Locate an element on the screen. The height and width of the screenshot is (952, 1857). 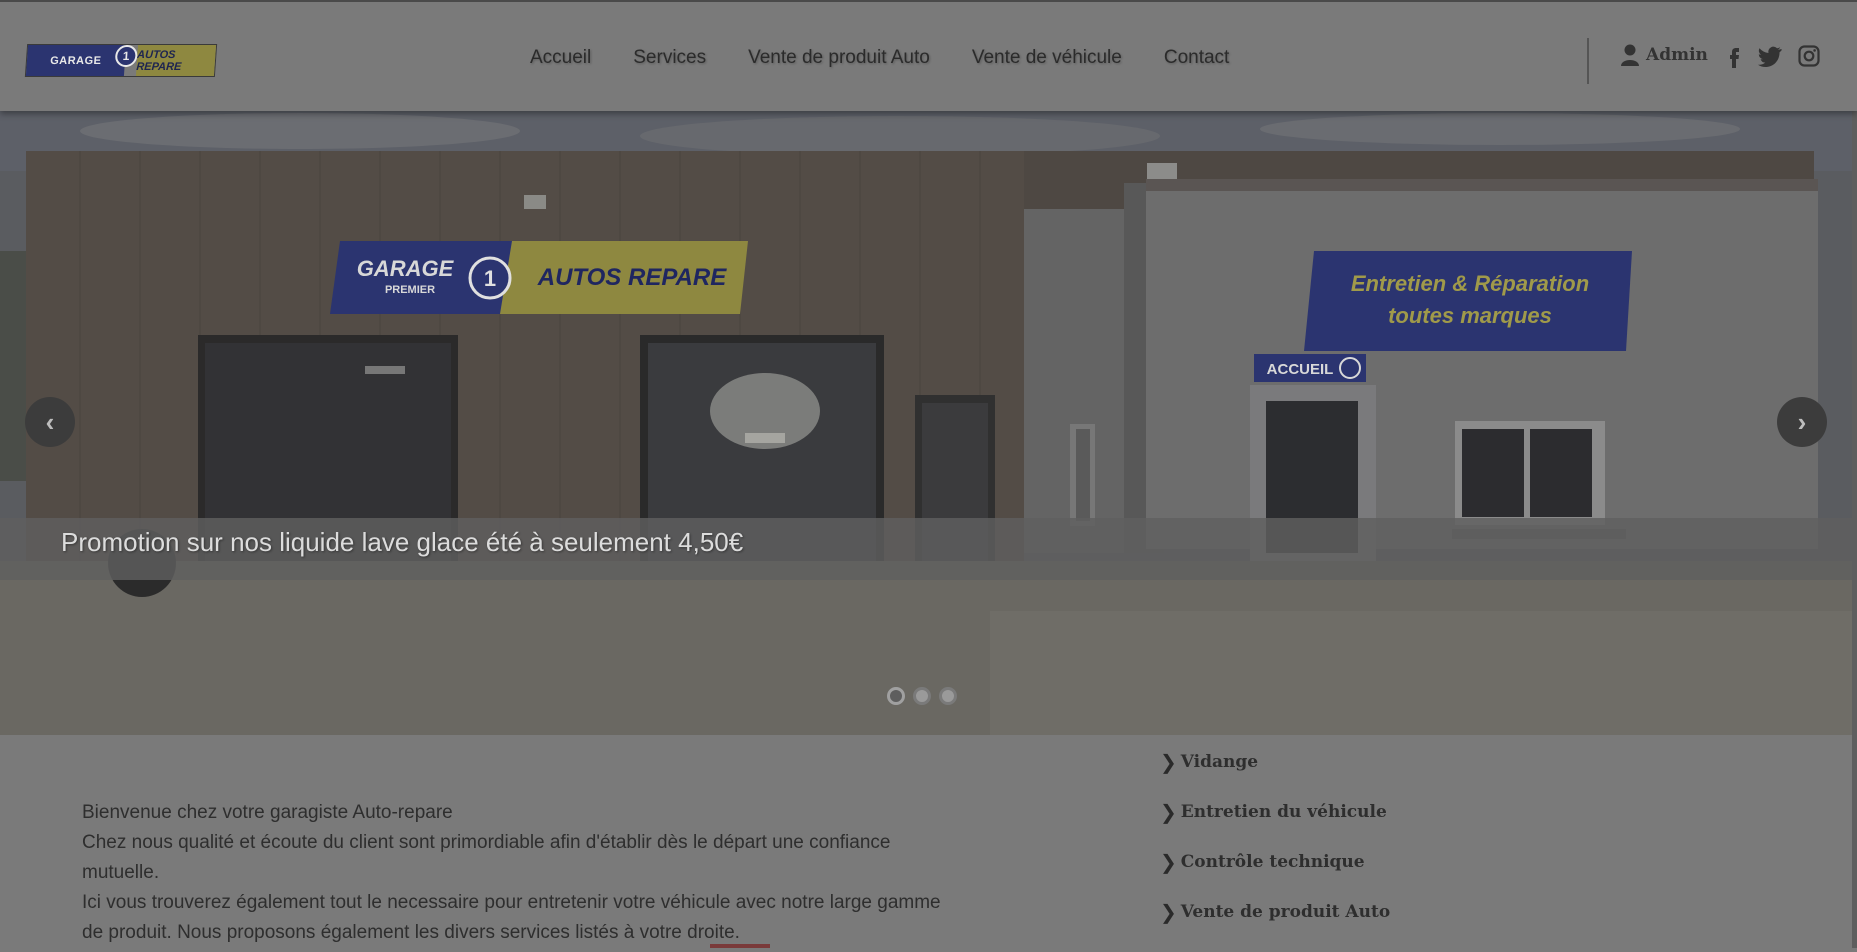
carousel-prev-button: ‹ is located at coordinates (50, 422).